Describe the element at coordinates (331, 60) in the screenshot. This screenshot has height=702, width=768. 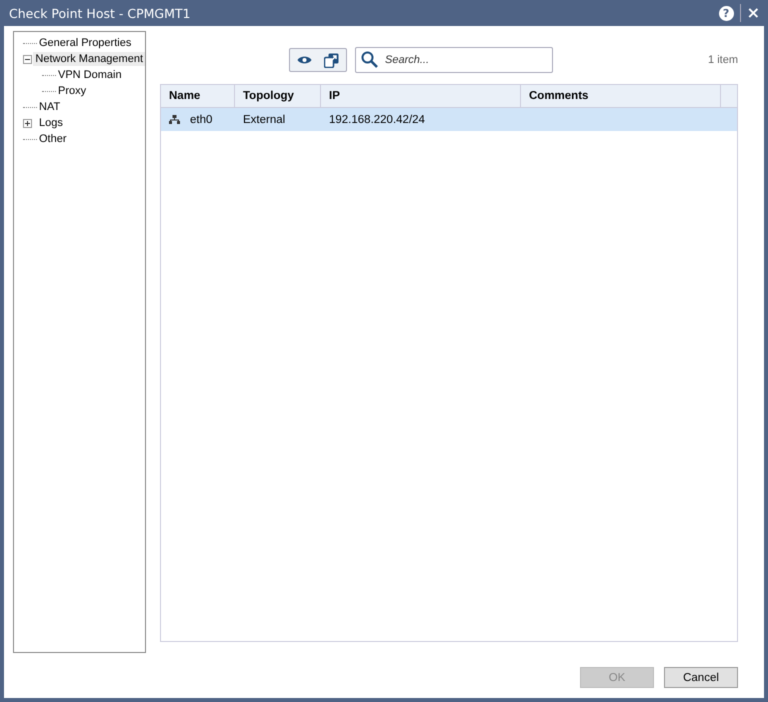
I see `open-in-window-icon` at that location.